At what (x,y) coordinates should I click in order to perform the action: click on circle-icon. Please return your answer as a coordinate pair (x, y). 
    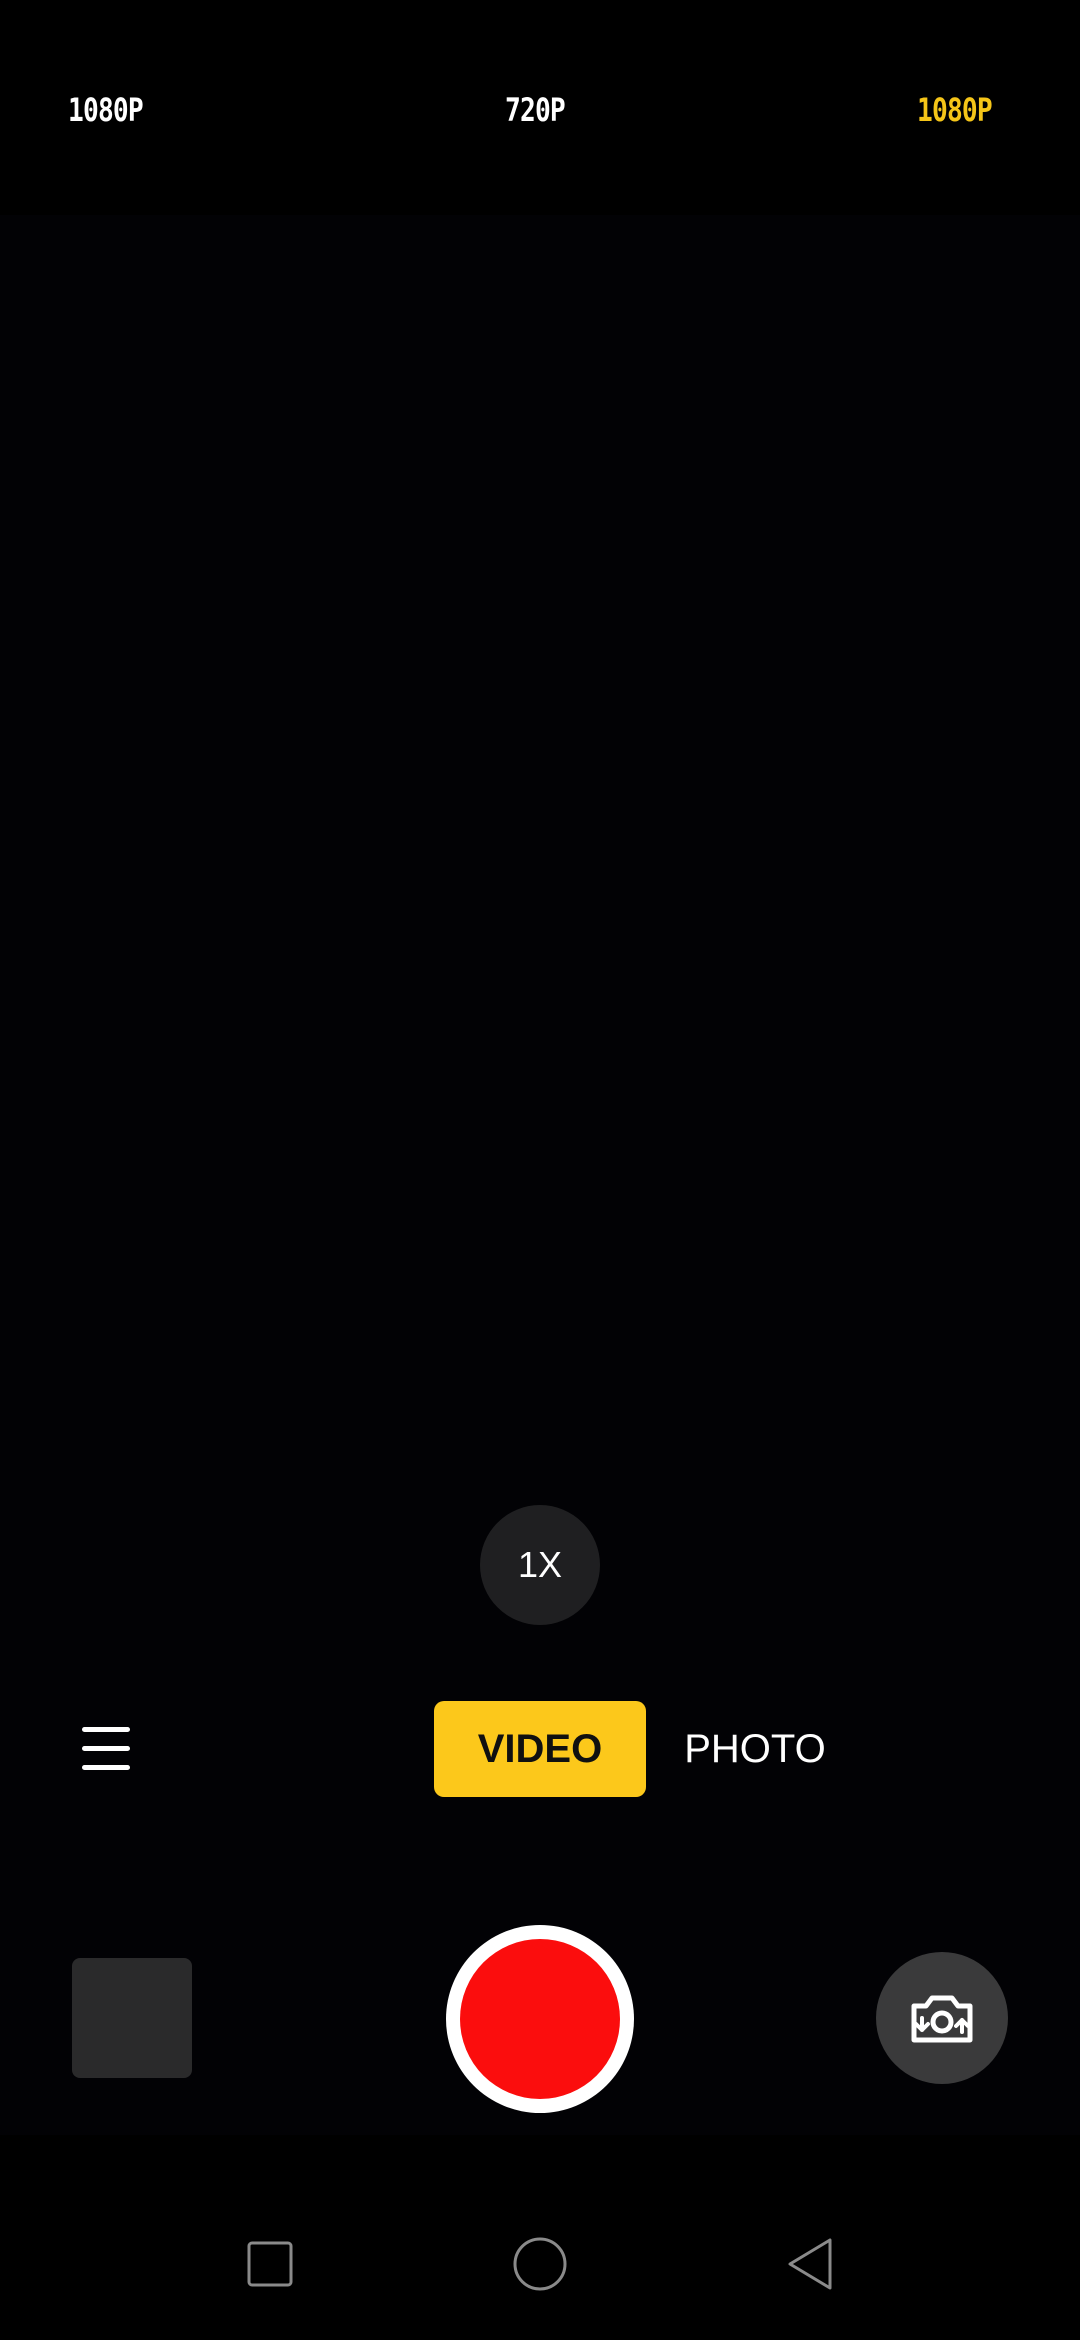
    Looking at the image, I should click on (540, 2264).